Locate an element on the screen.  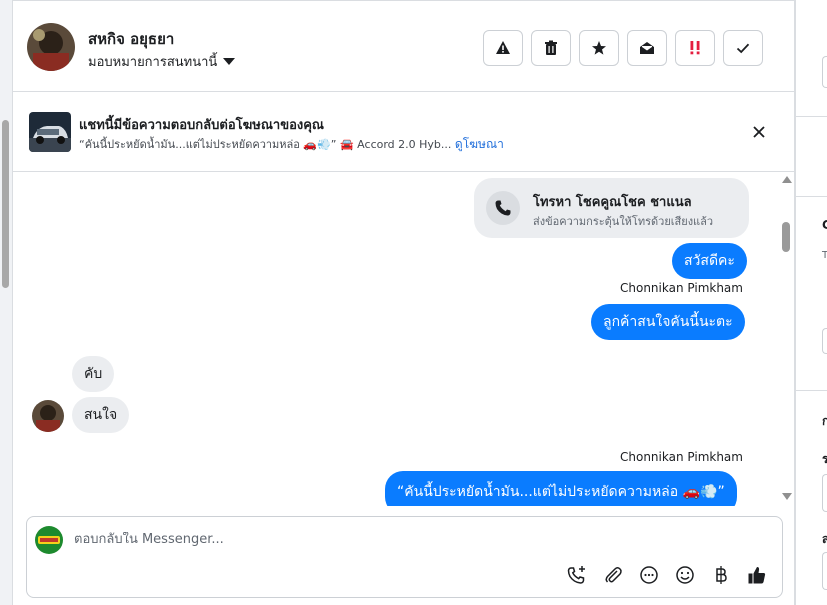
star-icon is located at coordinates (599, 48).